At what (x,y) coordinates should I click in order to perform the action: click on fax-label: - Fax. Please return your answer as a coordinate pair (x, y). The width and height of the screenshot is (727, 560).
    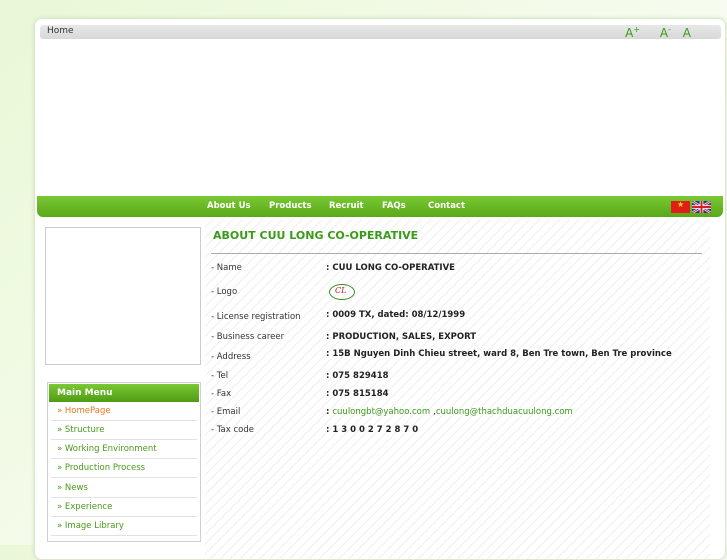
    Looking at the image, I should click on (221, 394).